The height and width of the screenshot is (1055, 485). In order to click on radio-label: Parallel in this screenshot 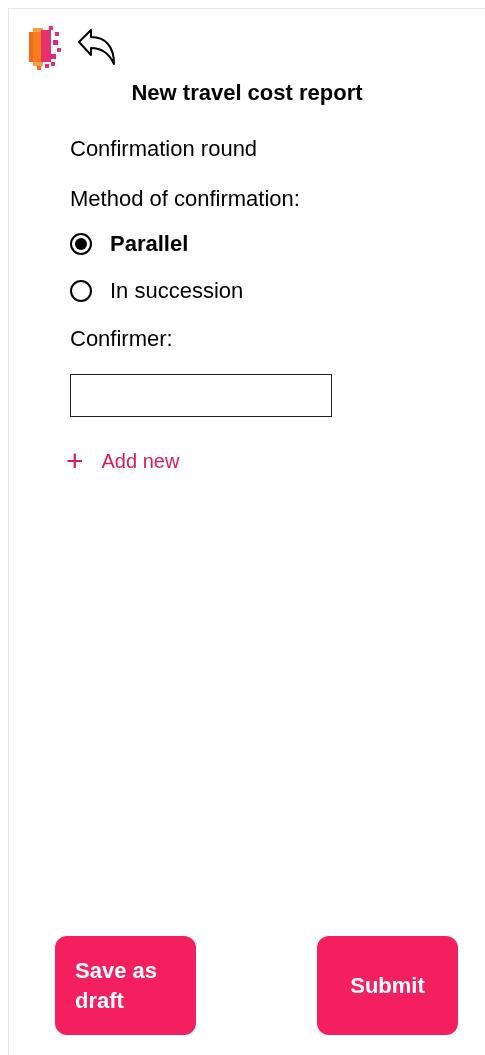, I will do `click(149, 244)`.